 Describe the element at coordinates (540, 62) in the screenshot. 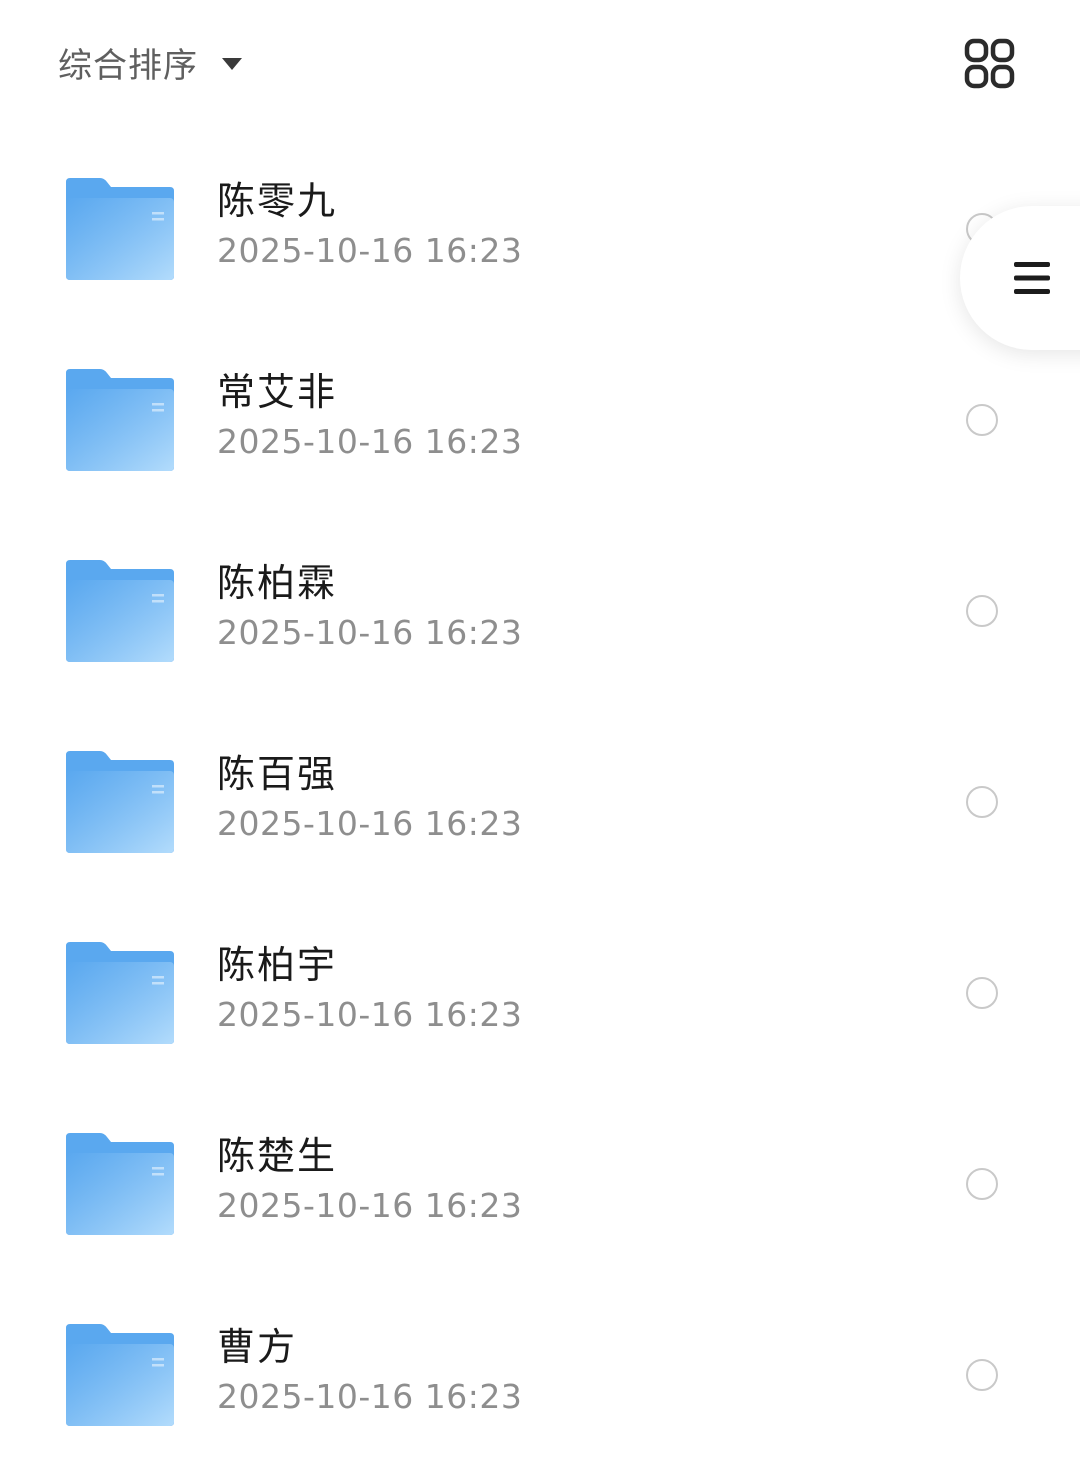

I see `toolbar: 综合排序` at that location.